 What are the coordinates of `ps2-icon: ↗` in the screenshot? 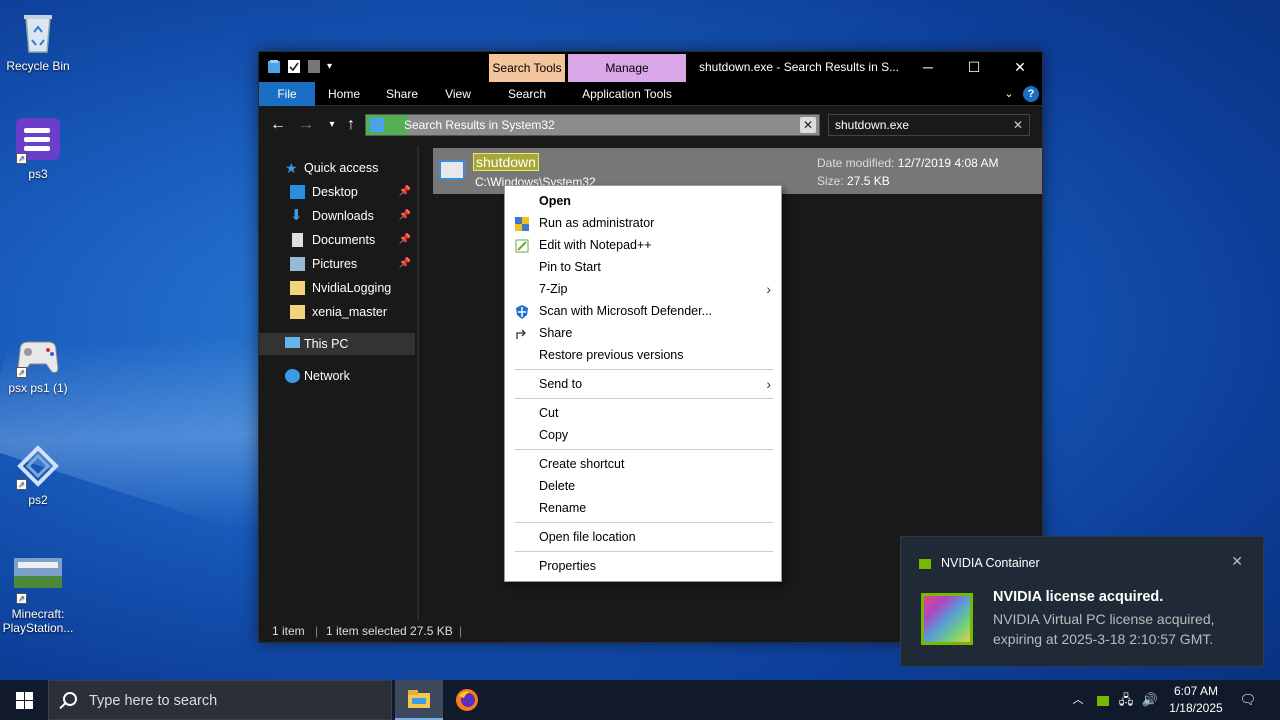 It's located at (38, 466).